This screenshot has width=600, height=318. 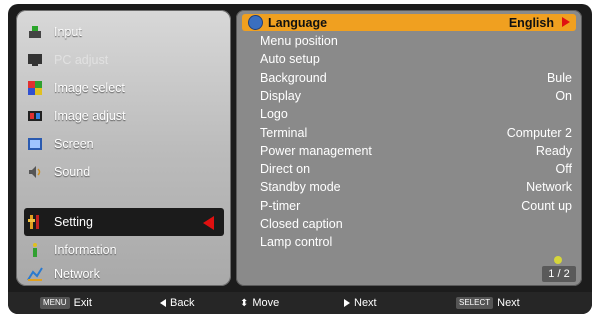 What do you see at coordinates (296, 241) in the screenshot?
I see `setting-name: Lamp control` at bounding box center [296, 241].